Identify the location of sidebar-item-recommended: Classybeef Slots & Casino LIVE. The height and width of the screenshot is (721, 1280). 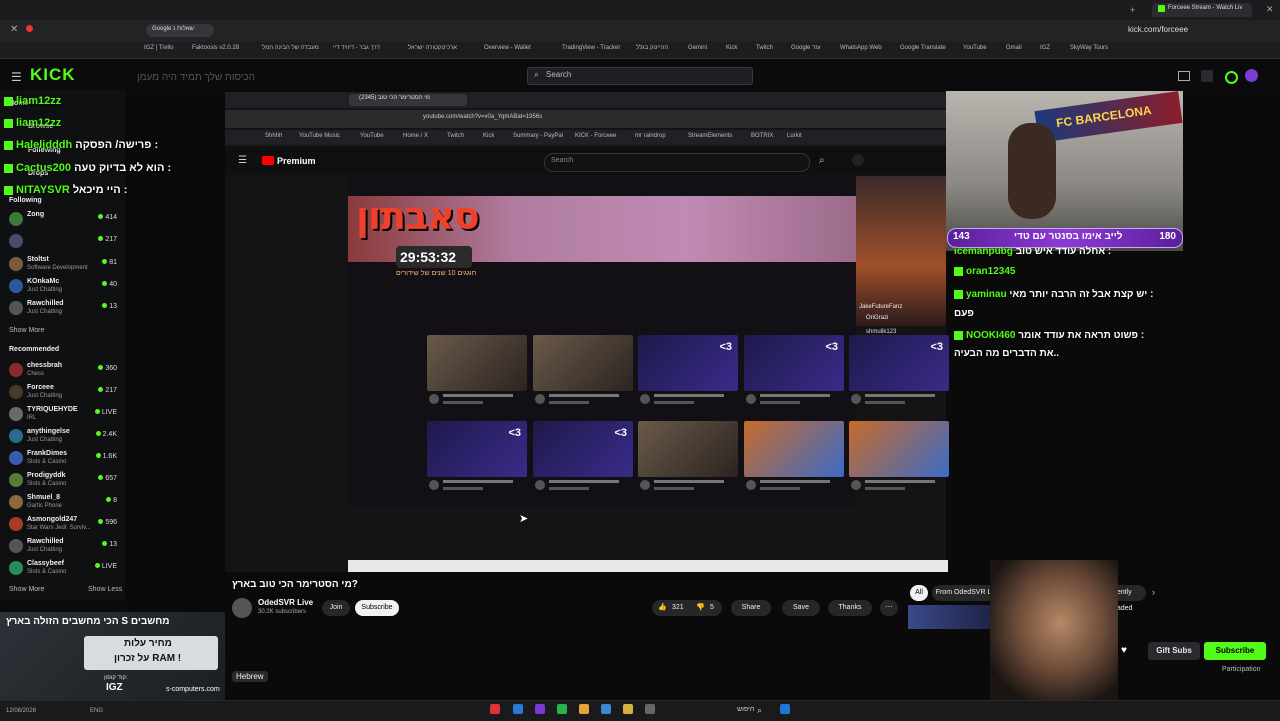
(65, 570).